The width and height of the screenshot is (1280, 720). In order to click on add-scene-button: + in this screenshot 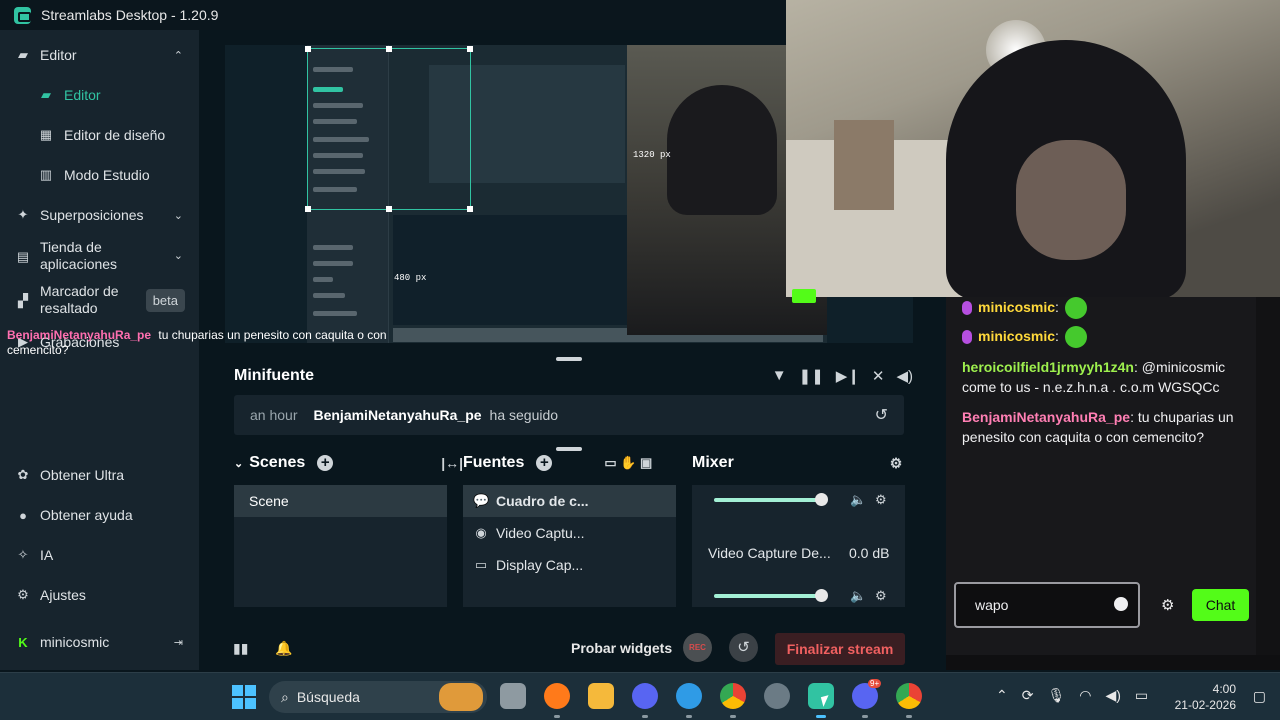, I will do `click(325, 463)`.